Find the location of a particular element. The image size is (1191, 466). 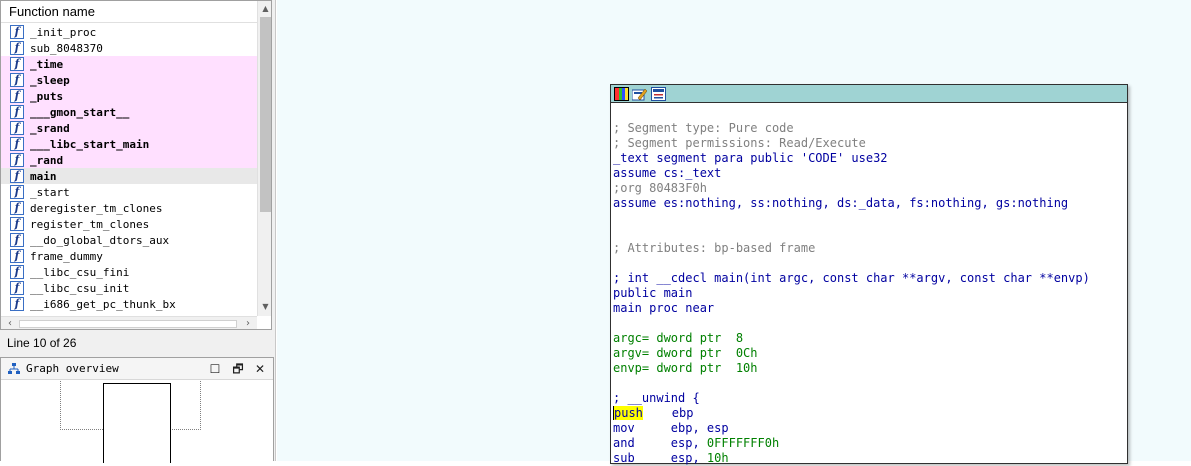

disassembly-line: ; __unwind { is located at coordinates (869, 398).